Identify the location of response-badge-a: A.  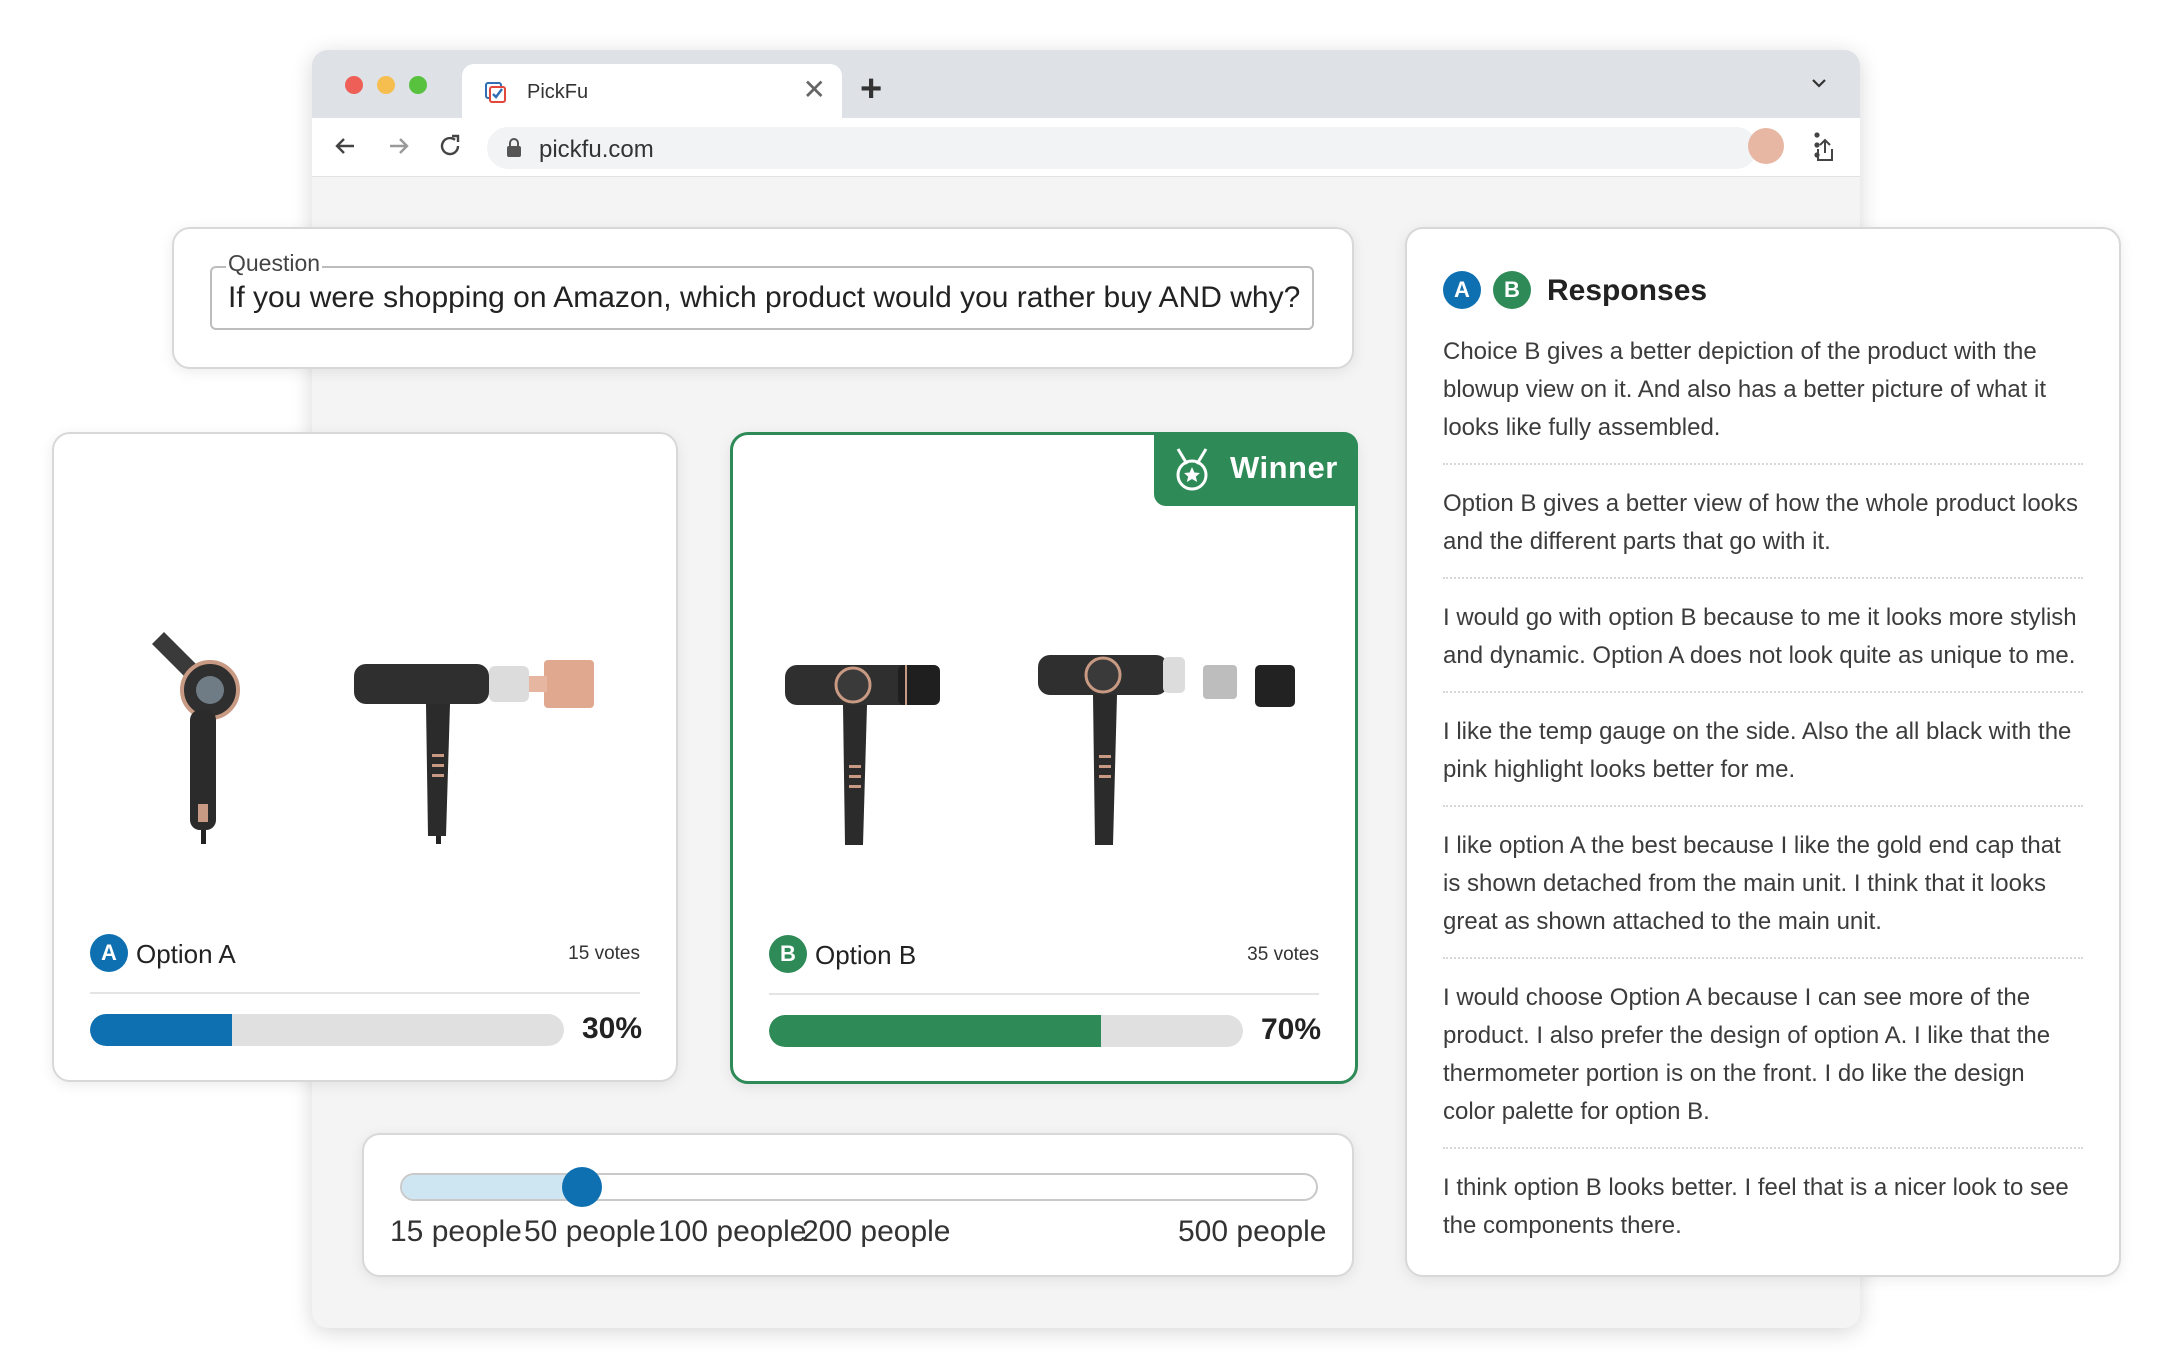
(1462, 290).